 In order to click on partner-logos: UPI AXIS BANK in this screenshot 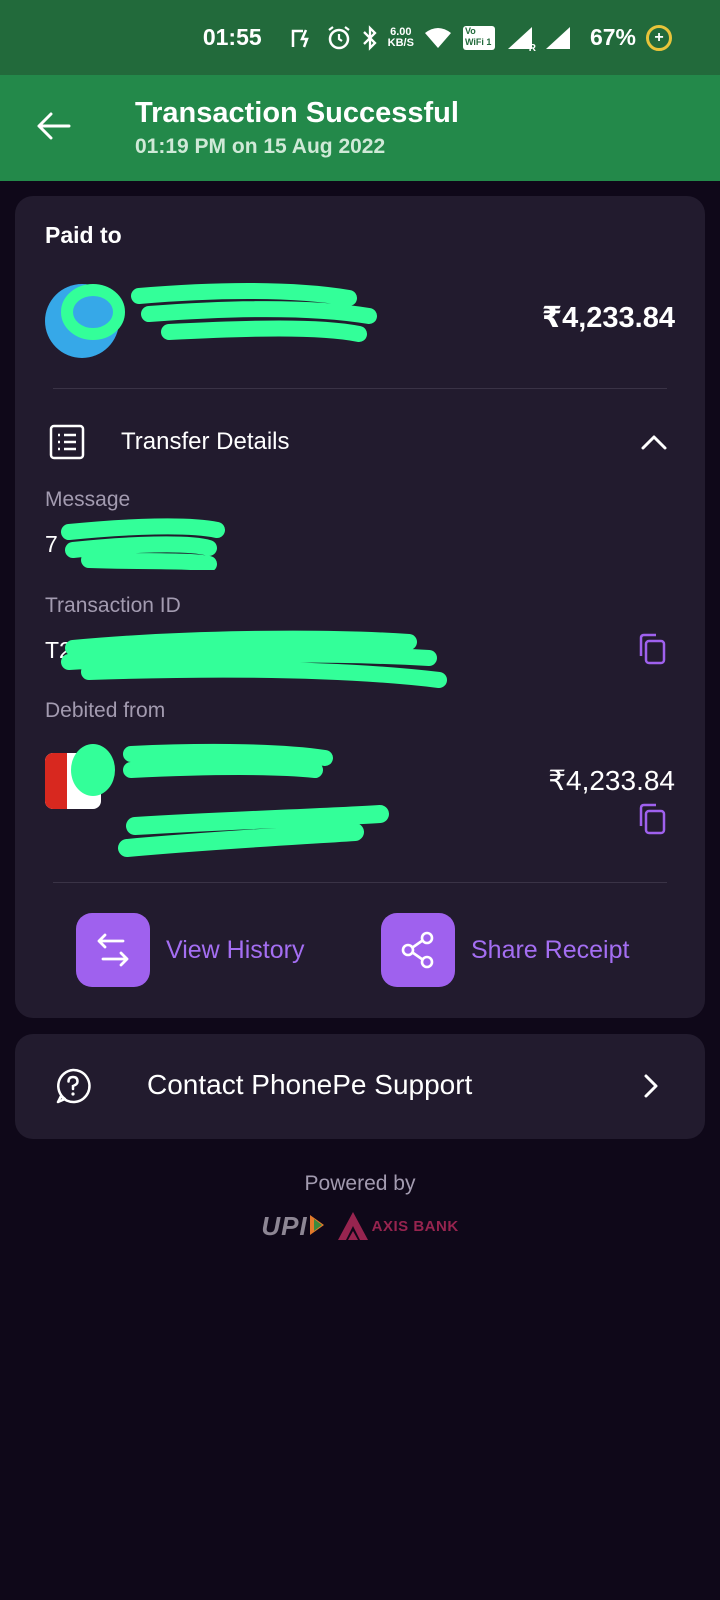, I will do `click(360, 1226)`.